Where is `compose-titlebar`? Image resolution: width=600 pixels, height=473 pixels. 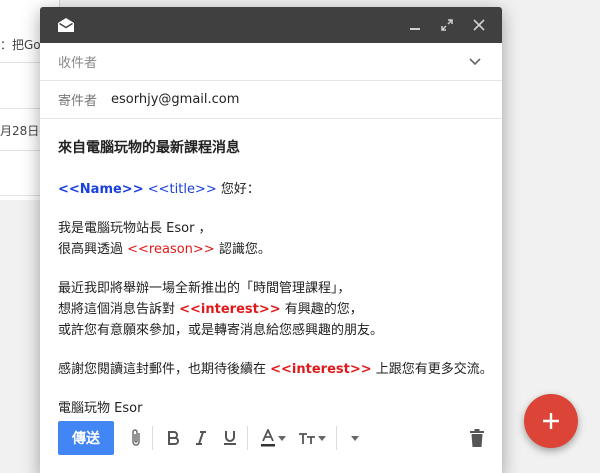
compose-titlebar is located at coordinates (271, 25).